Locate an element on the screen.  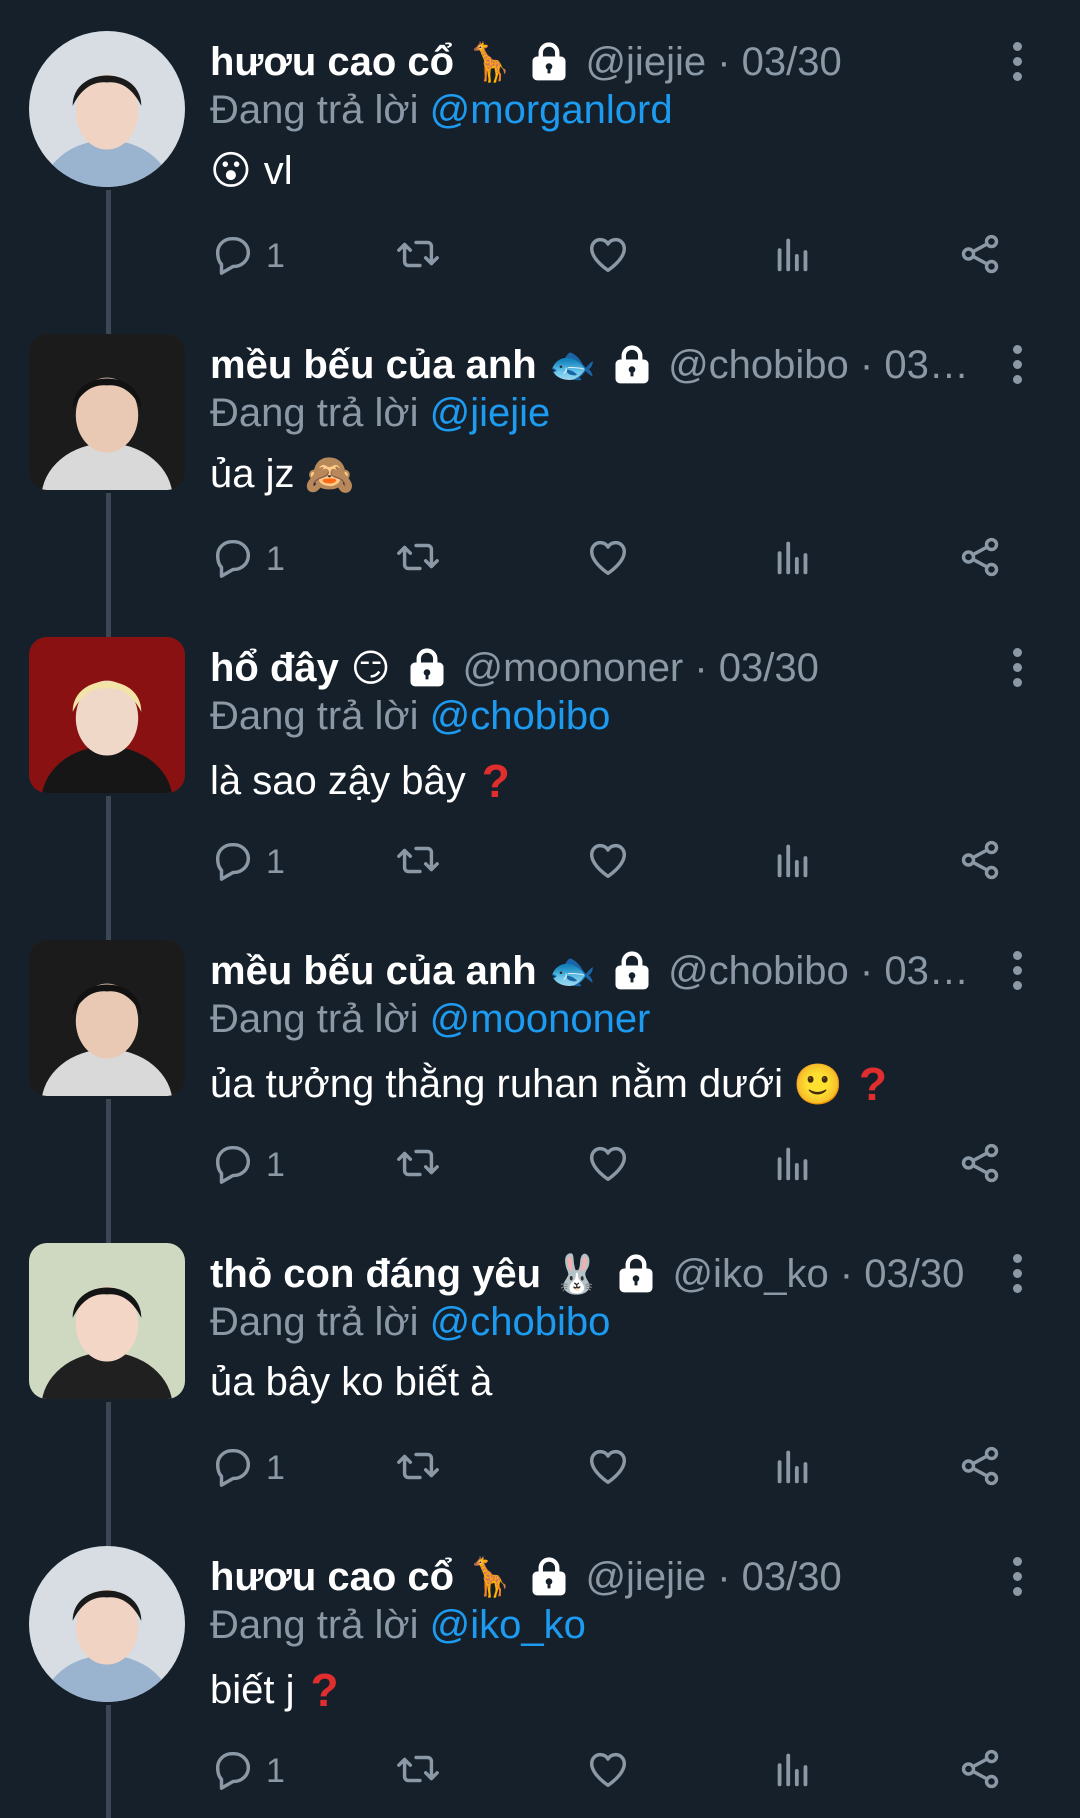
analytics-icon is located at coordinates (793, 256).